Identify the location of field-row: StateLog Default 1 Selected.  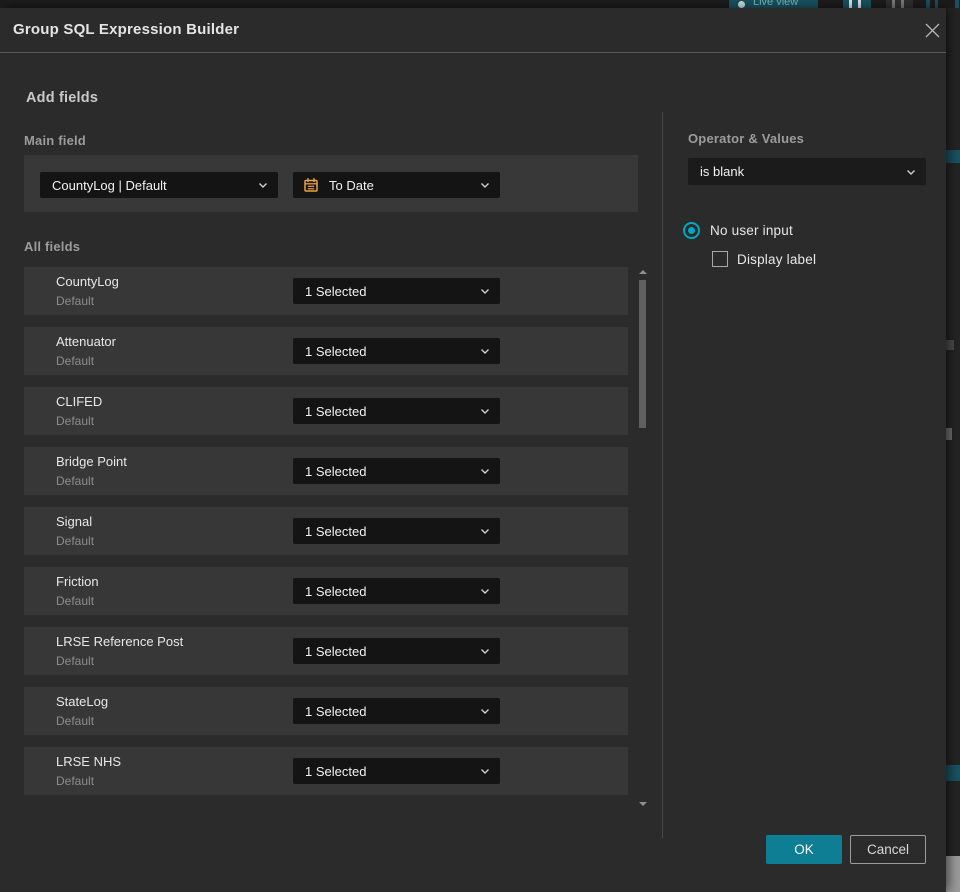
(326, 711).